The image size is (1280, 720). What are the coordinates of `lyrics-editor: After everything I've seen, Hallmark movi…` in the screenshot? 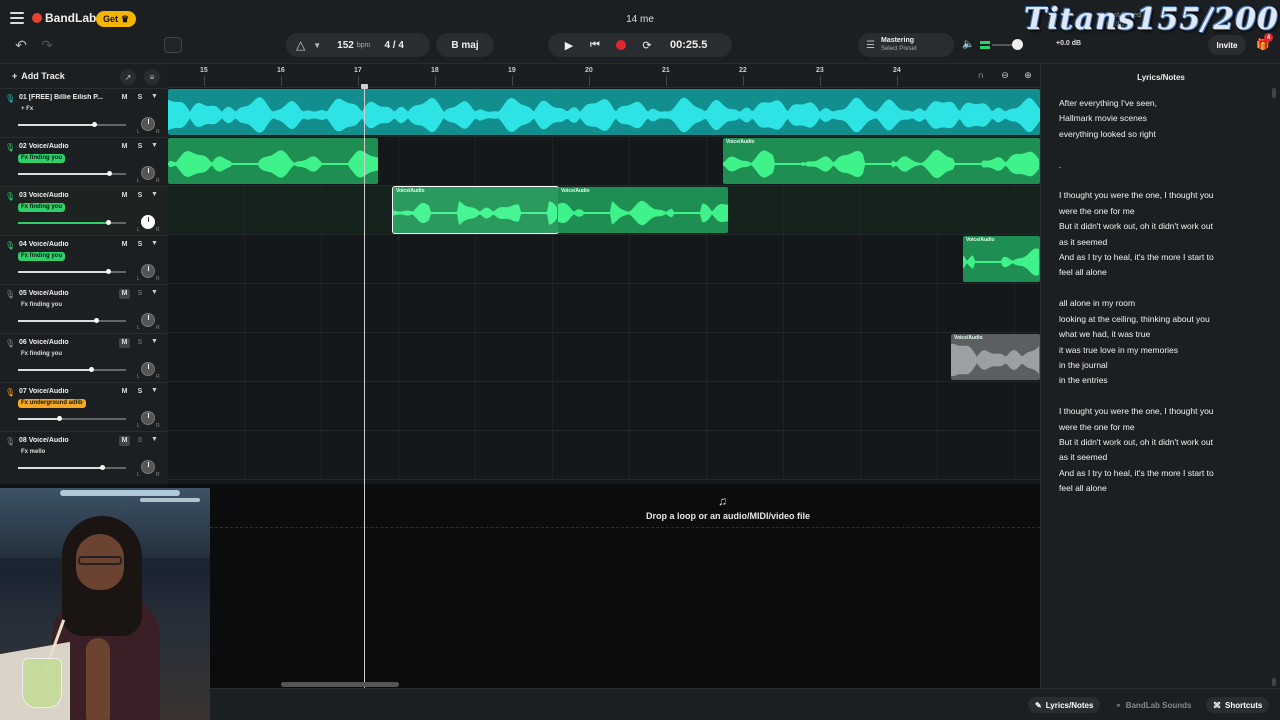 It's located at (1159, 296).